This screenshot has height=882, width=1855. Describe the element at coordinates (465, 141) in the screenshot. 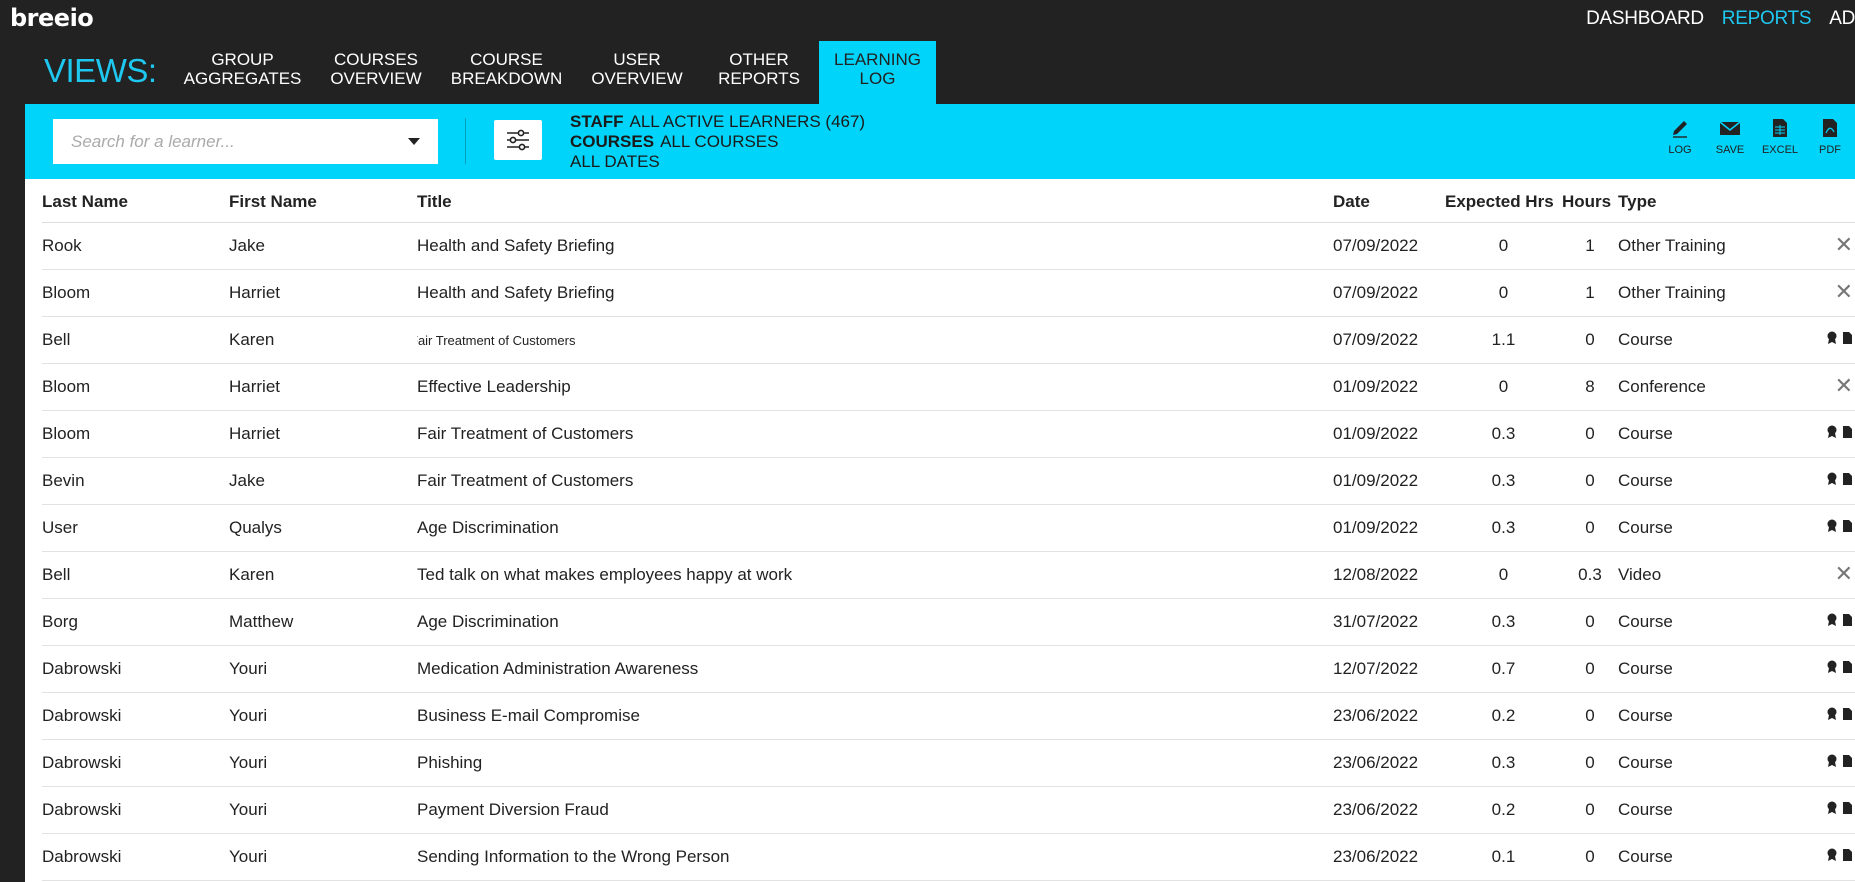

I see `divider` at that location.